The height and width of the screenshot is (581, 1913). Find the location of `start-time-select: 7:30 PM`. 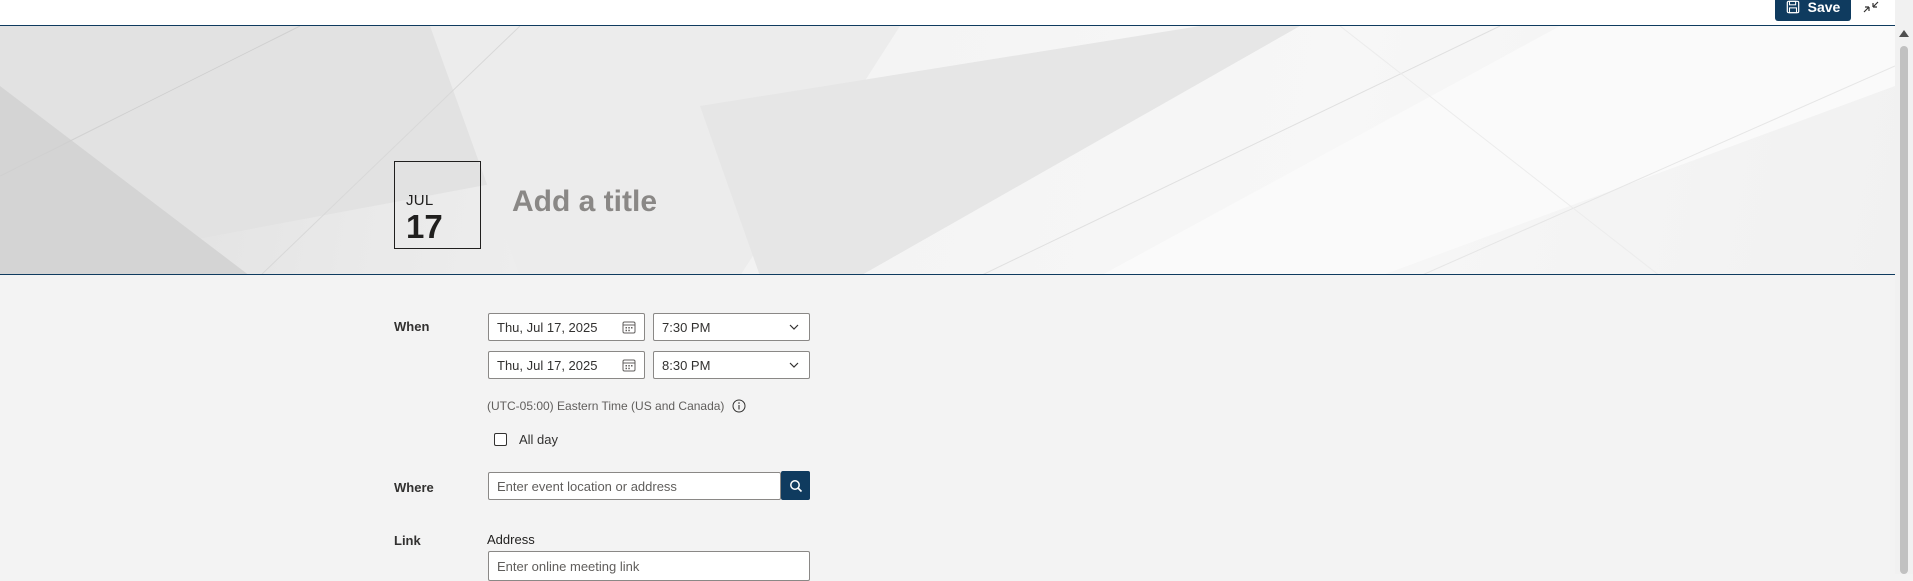

start-time-select: 7:30 PM is located at coordinates (731, 327).